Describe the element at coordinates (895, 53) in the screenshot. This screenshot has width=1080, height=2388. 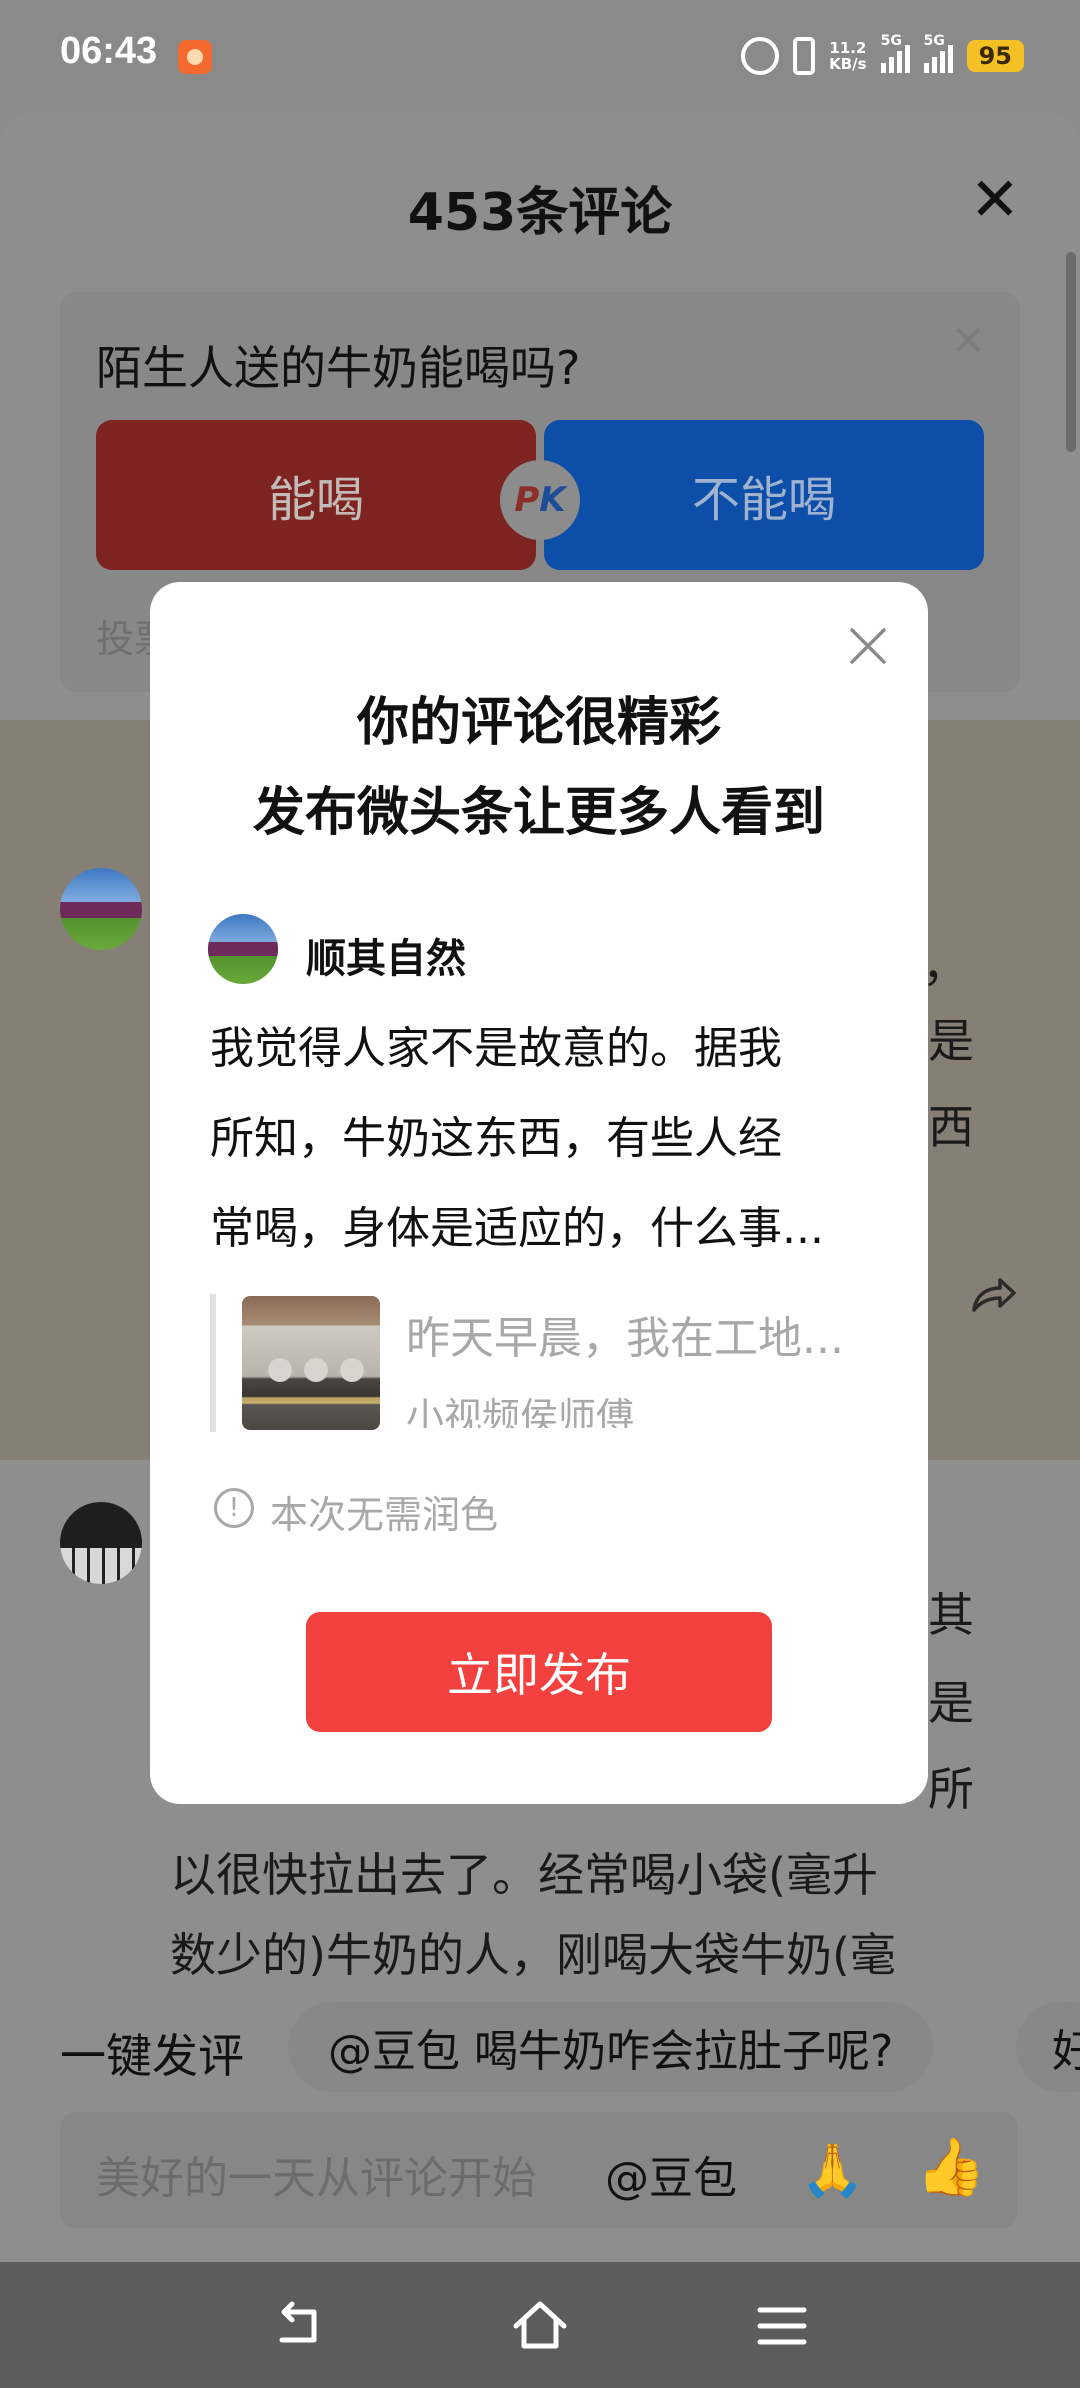
I see `signal-icon-1: 5G` at that location.